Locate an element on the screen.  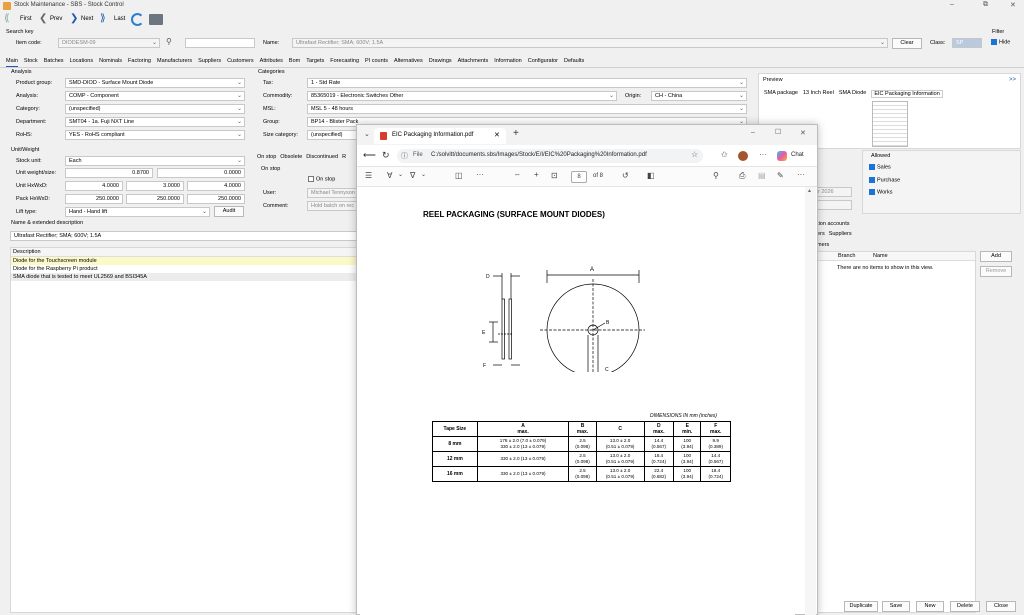
first-icon: ⟪ is located at coordinates (7, 19).